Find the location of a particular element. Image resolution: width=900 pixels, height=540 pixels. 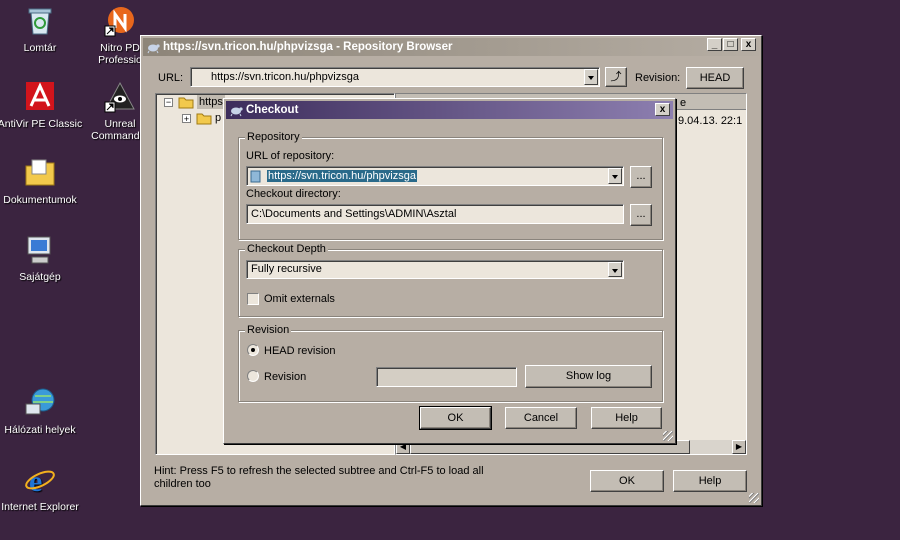

arrow-up-icon: ⤴ is located at coordinates (616, 77).